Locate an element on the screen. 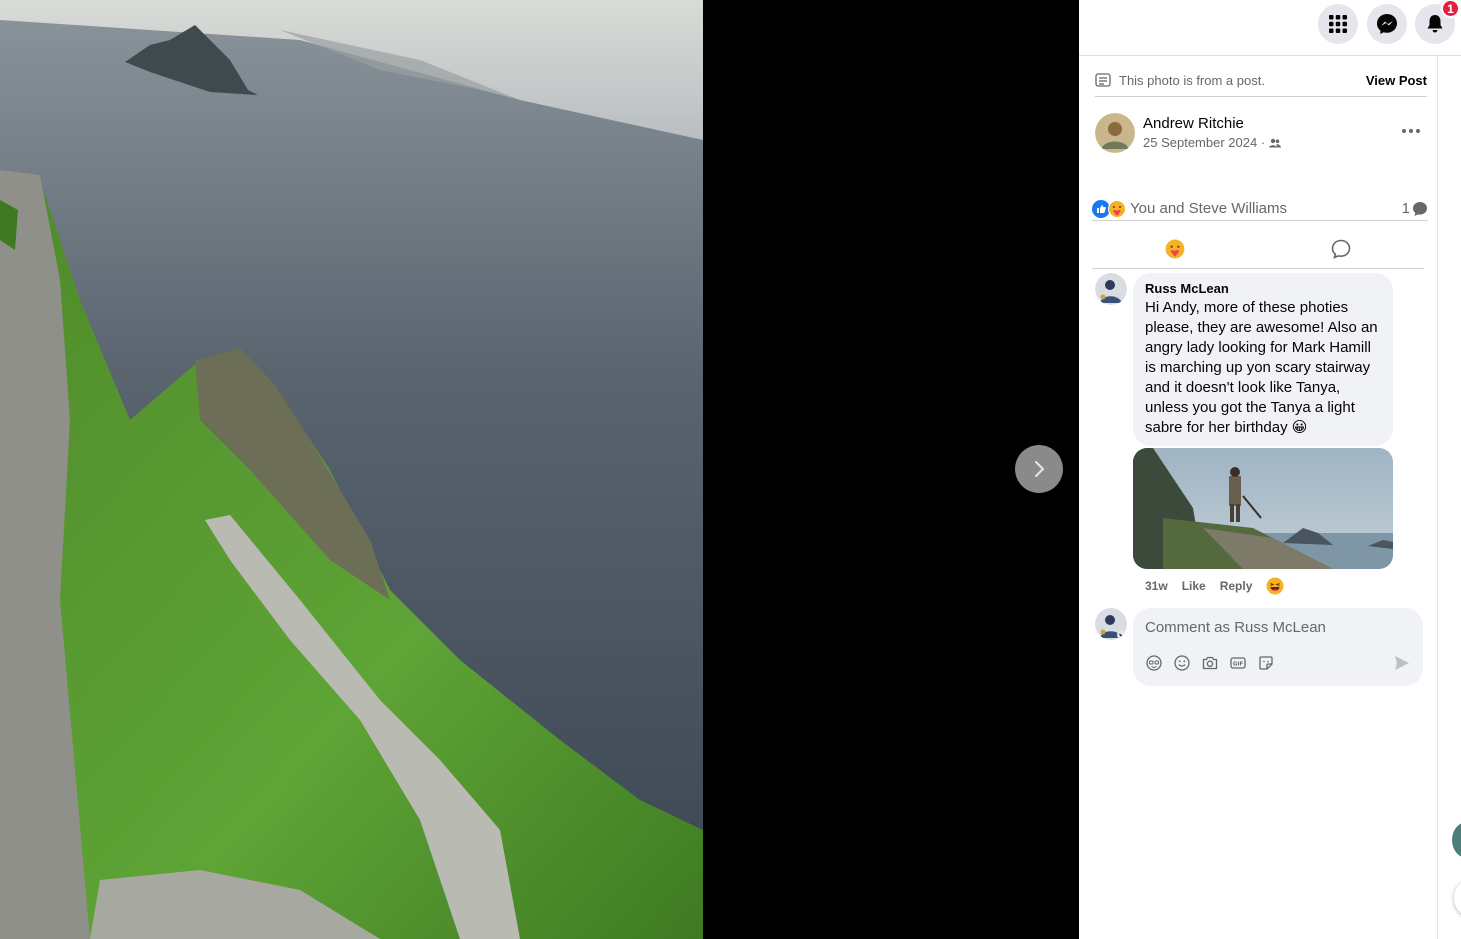 The height and width of the screenshot is (939, 1461). comment-box: GIF is located at coordinates (1278, 647).